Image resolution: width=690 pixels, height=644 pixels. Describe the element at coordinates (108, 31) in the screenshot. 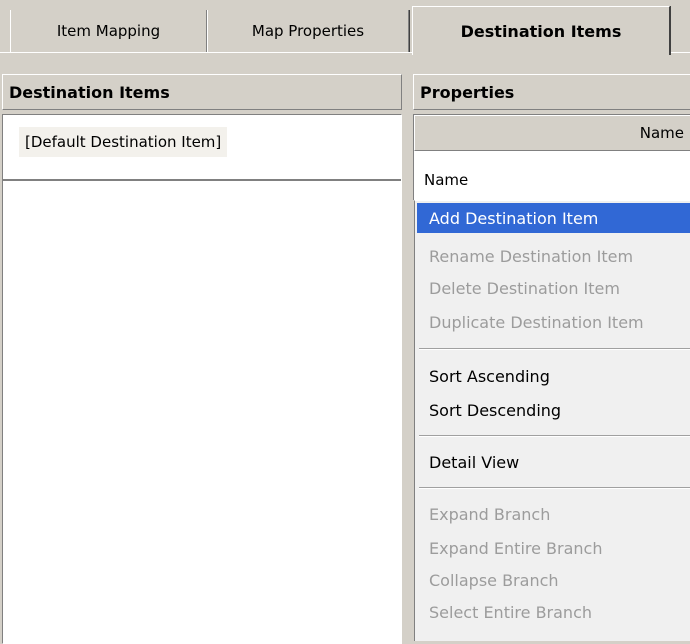

I see `tab-item-mapping: Item Mapping` at that location.